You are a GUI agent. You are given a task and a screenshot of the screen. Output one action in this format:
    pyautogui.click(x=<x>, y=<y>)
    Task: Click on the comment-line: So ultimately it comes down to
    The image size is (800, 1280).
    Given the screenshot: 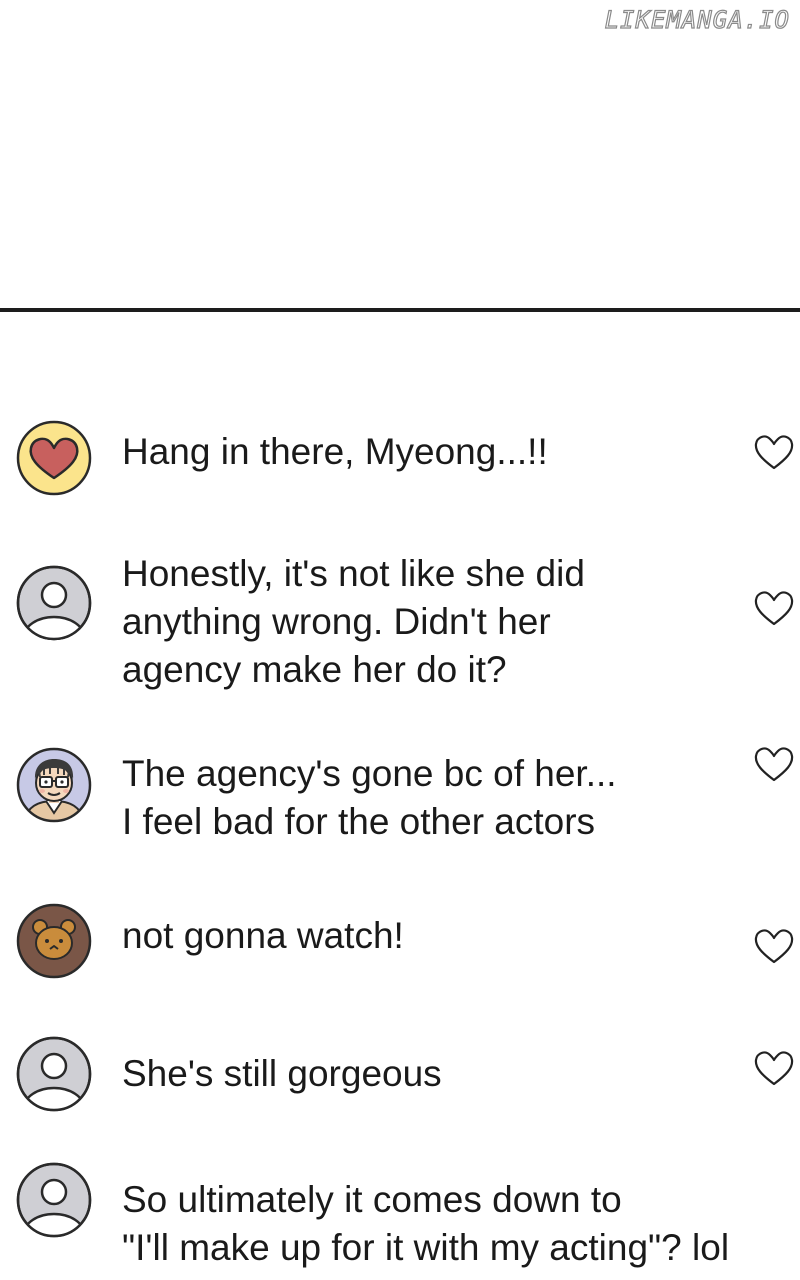 What is the action you would take?
    pyautogui.click(x=372, y=1199)
    